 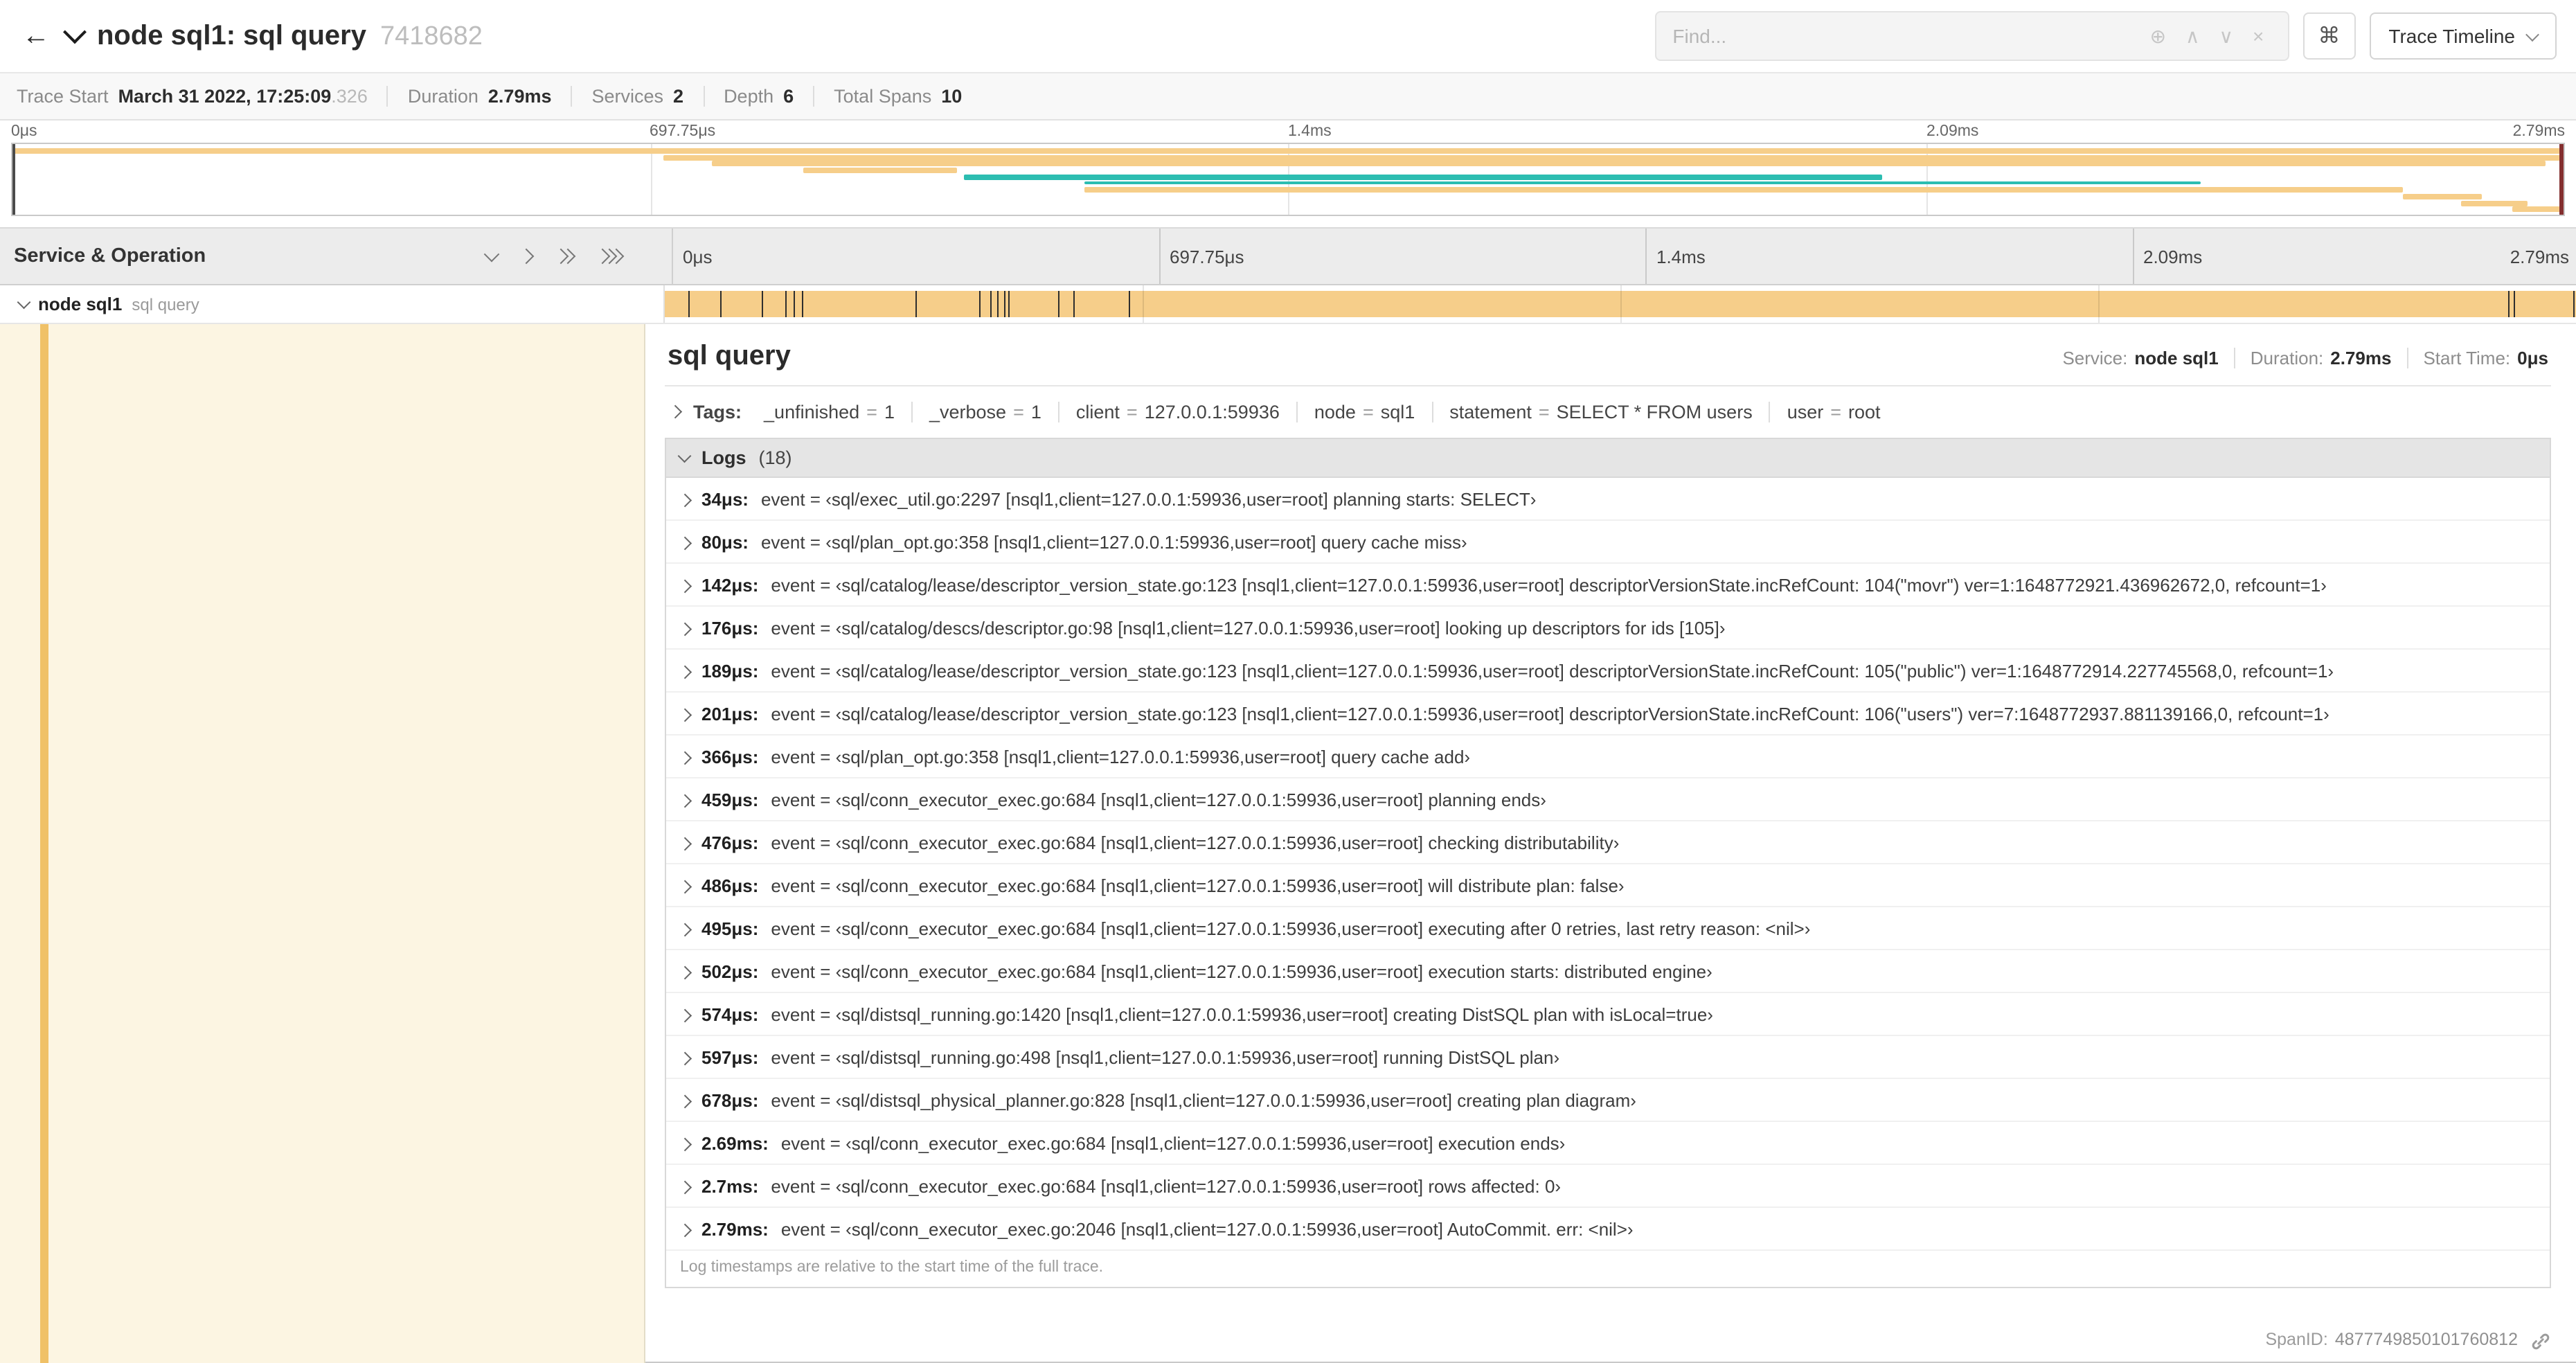 I want to click on span-id-footer: SpanID: 4877749850101760812, so click(x=1608, y=1339).